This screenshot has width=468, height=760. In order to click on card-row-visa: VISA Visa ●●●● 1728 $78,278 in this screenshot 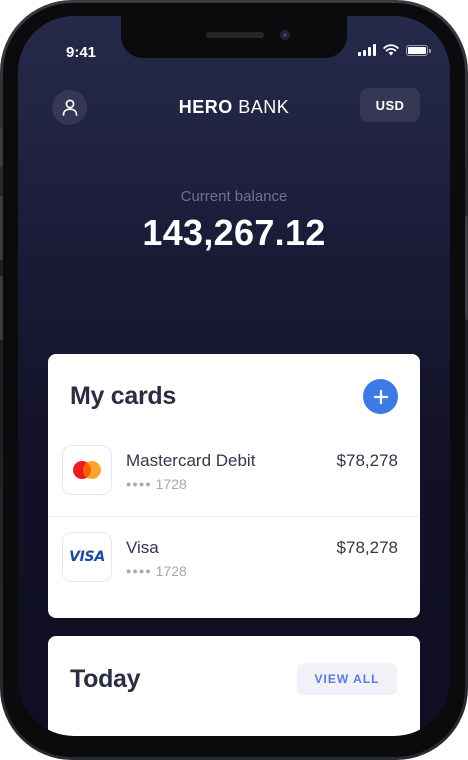, I will do `click(234, 560)`.